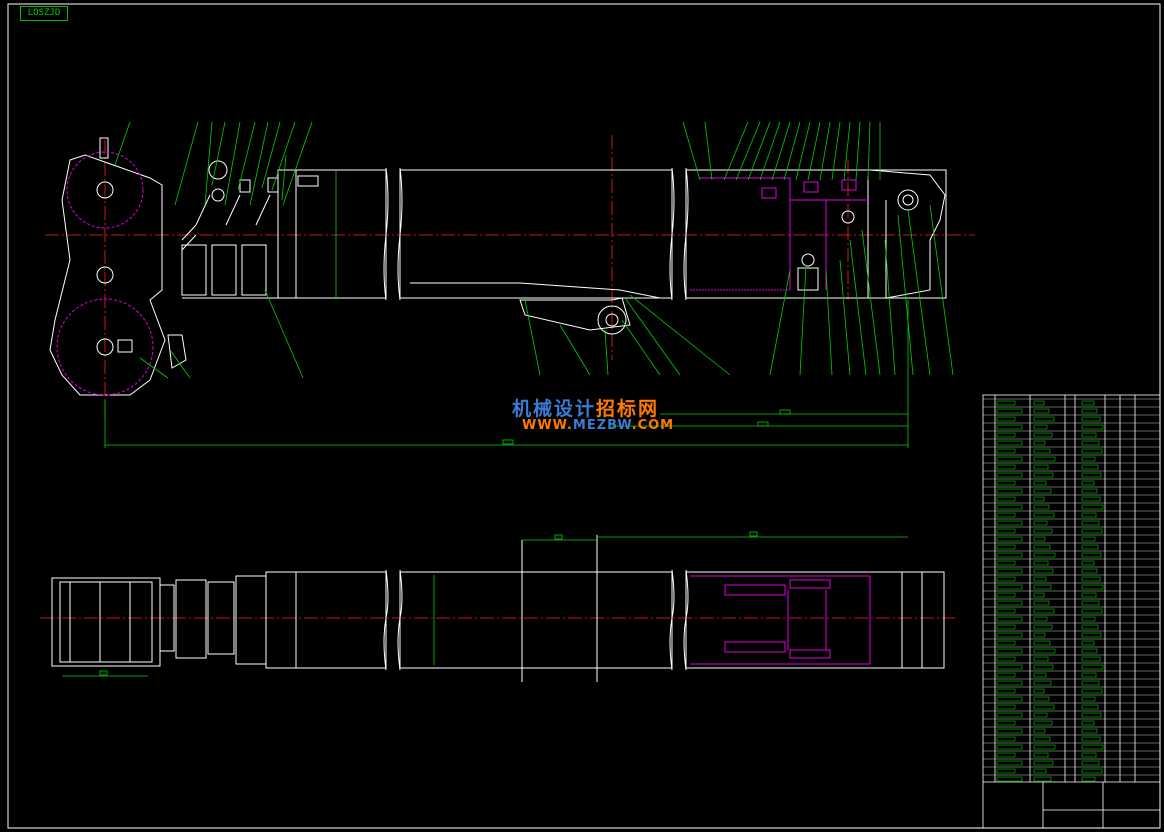 This screenshot has height=832, width=1164. What do you see at coordinates (602, 425) in the screenshot?
I see `watermark-domain: MEZBW` at bounding box center [602, 425].